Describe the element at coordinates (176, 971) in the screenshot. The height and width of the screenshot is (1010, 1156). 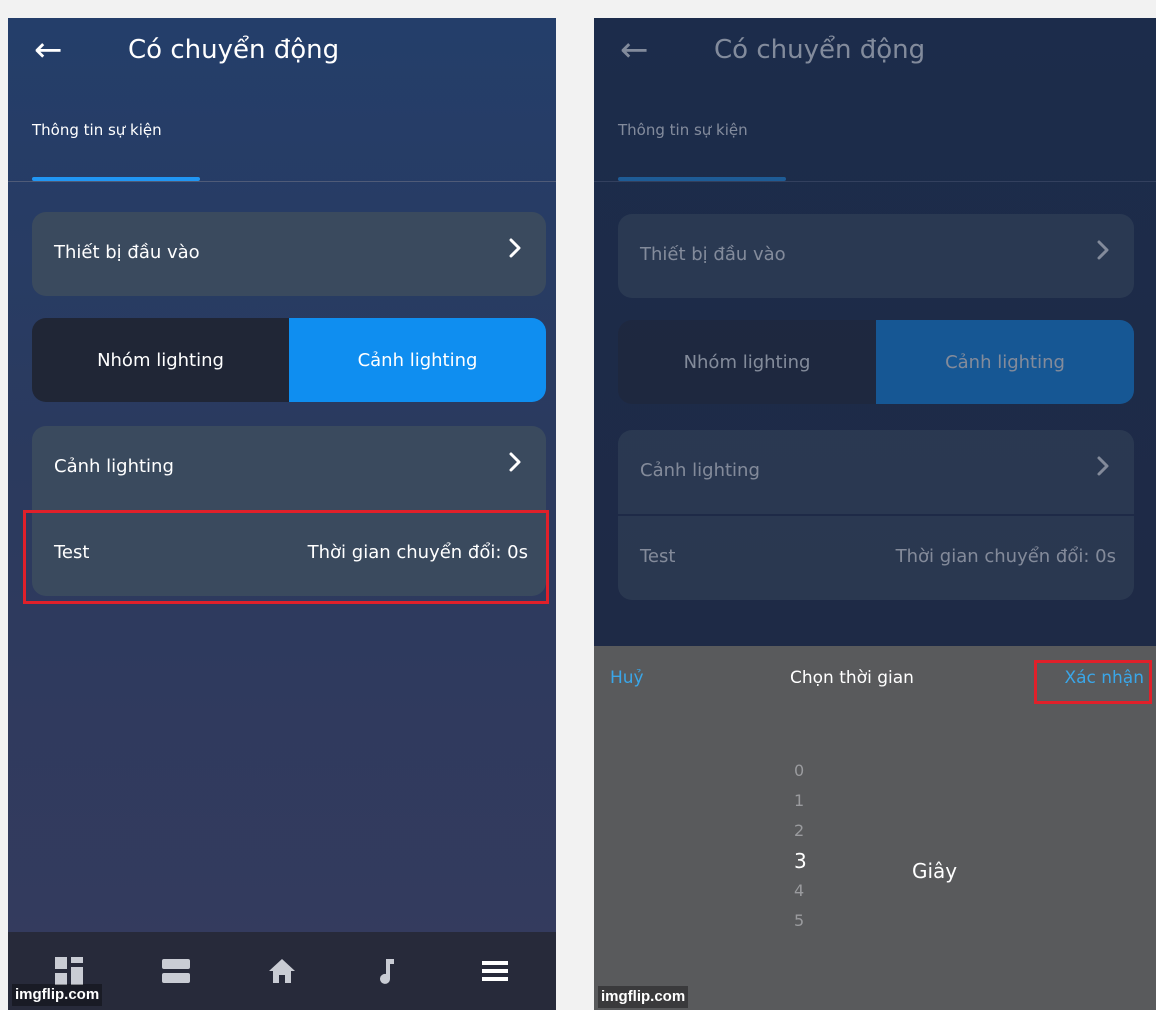
I see `rows-icon` at that location.